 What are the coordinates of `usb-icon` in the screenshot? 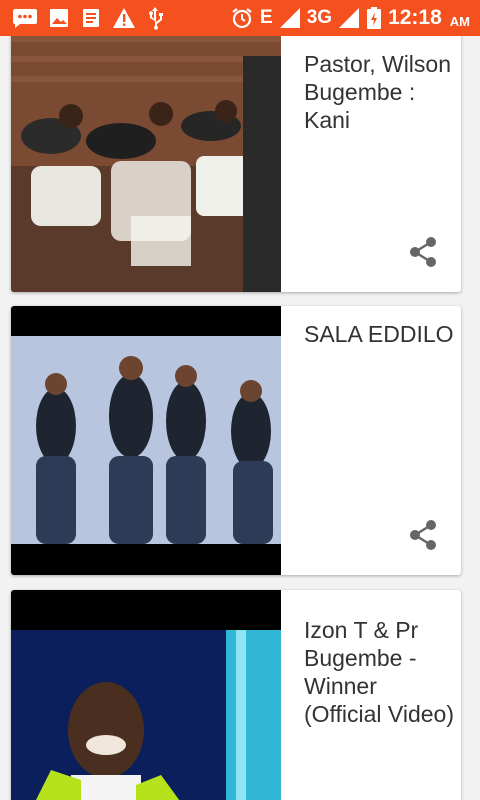 It's located at (155, 18).